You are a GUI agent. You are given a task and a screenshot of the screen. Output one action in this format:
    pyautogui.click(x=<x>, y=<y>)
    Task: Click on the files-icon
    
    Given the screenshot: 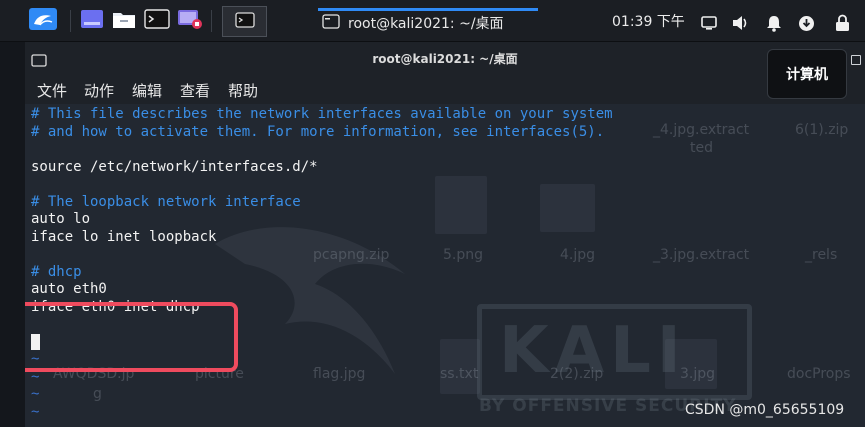 What is the action you would take?
    pyautogui.click(x=124, y=21)
    